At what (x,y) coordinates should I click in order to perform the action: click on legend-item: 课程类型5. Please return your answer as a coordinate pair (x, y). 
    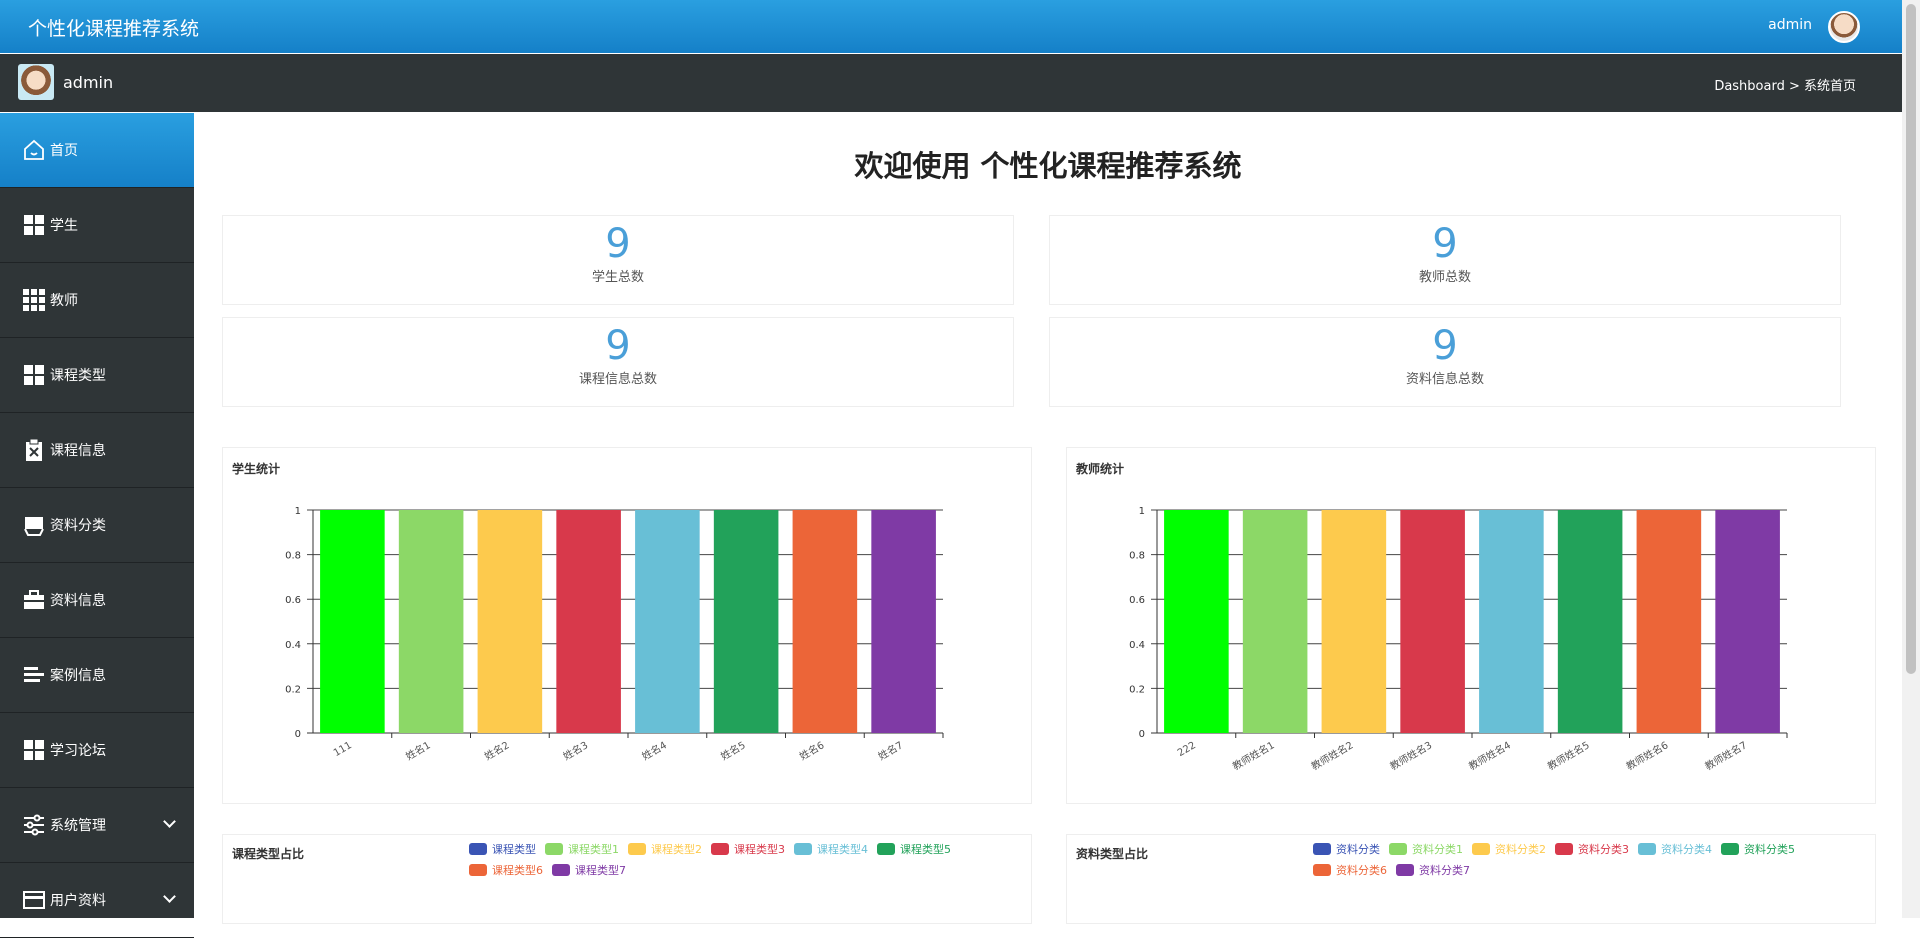
    Looking at the image, I should click on (914, 849).